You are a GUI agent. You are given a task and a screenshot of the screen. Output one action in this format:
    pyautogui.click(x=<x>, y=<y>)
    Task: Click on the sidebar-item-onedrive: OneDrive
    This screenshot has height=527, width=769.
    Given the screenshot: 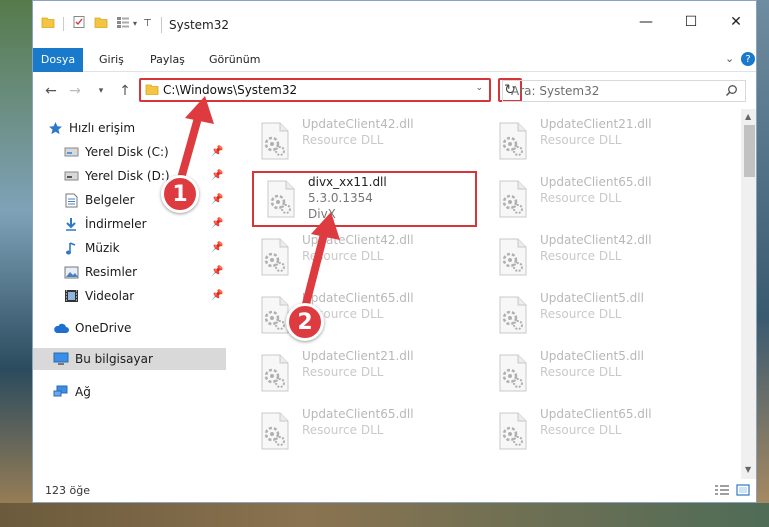 What is the action you would take?
    pyautogui.click(x=92, y=328)
    